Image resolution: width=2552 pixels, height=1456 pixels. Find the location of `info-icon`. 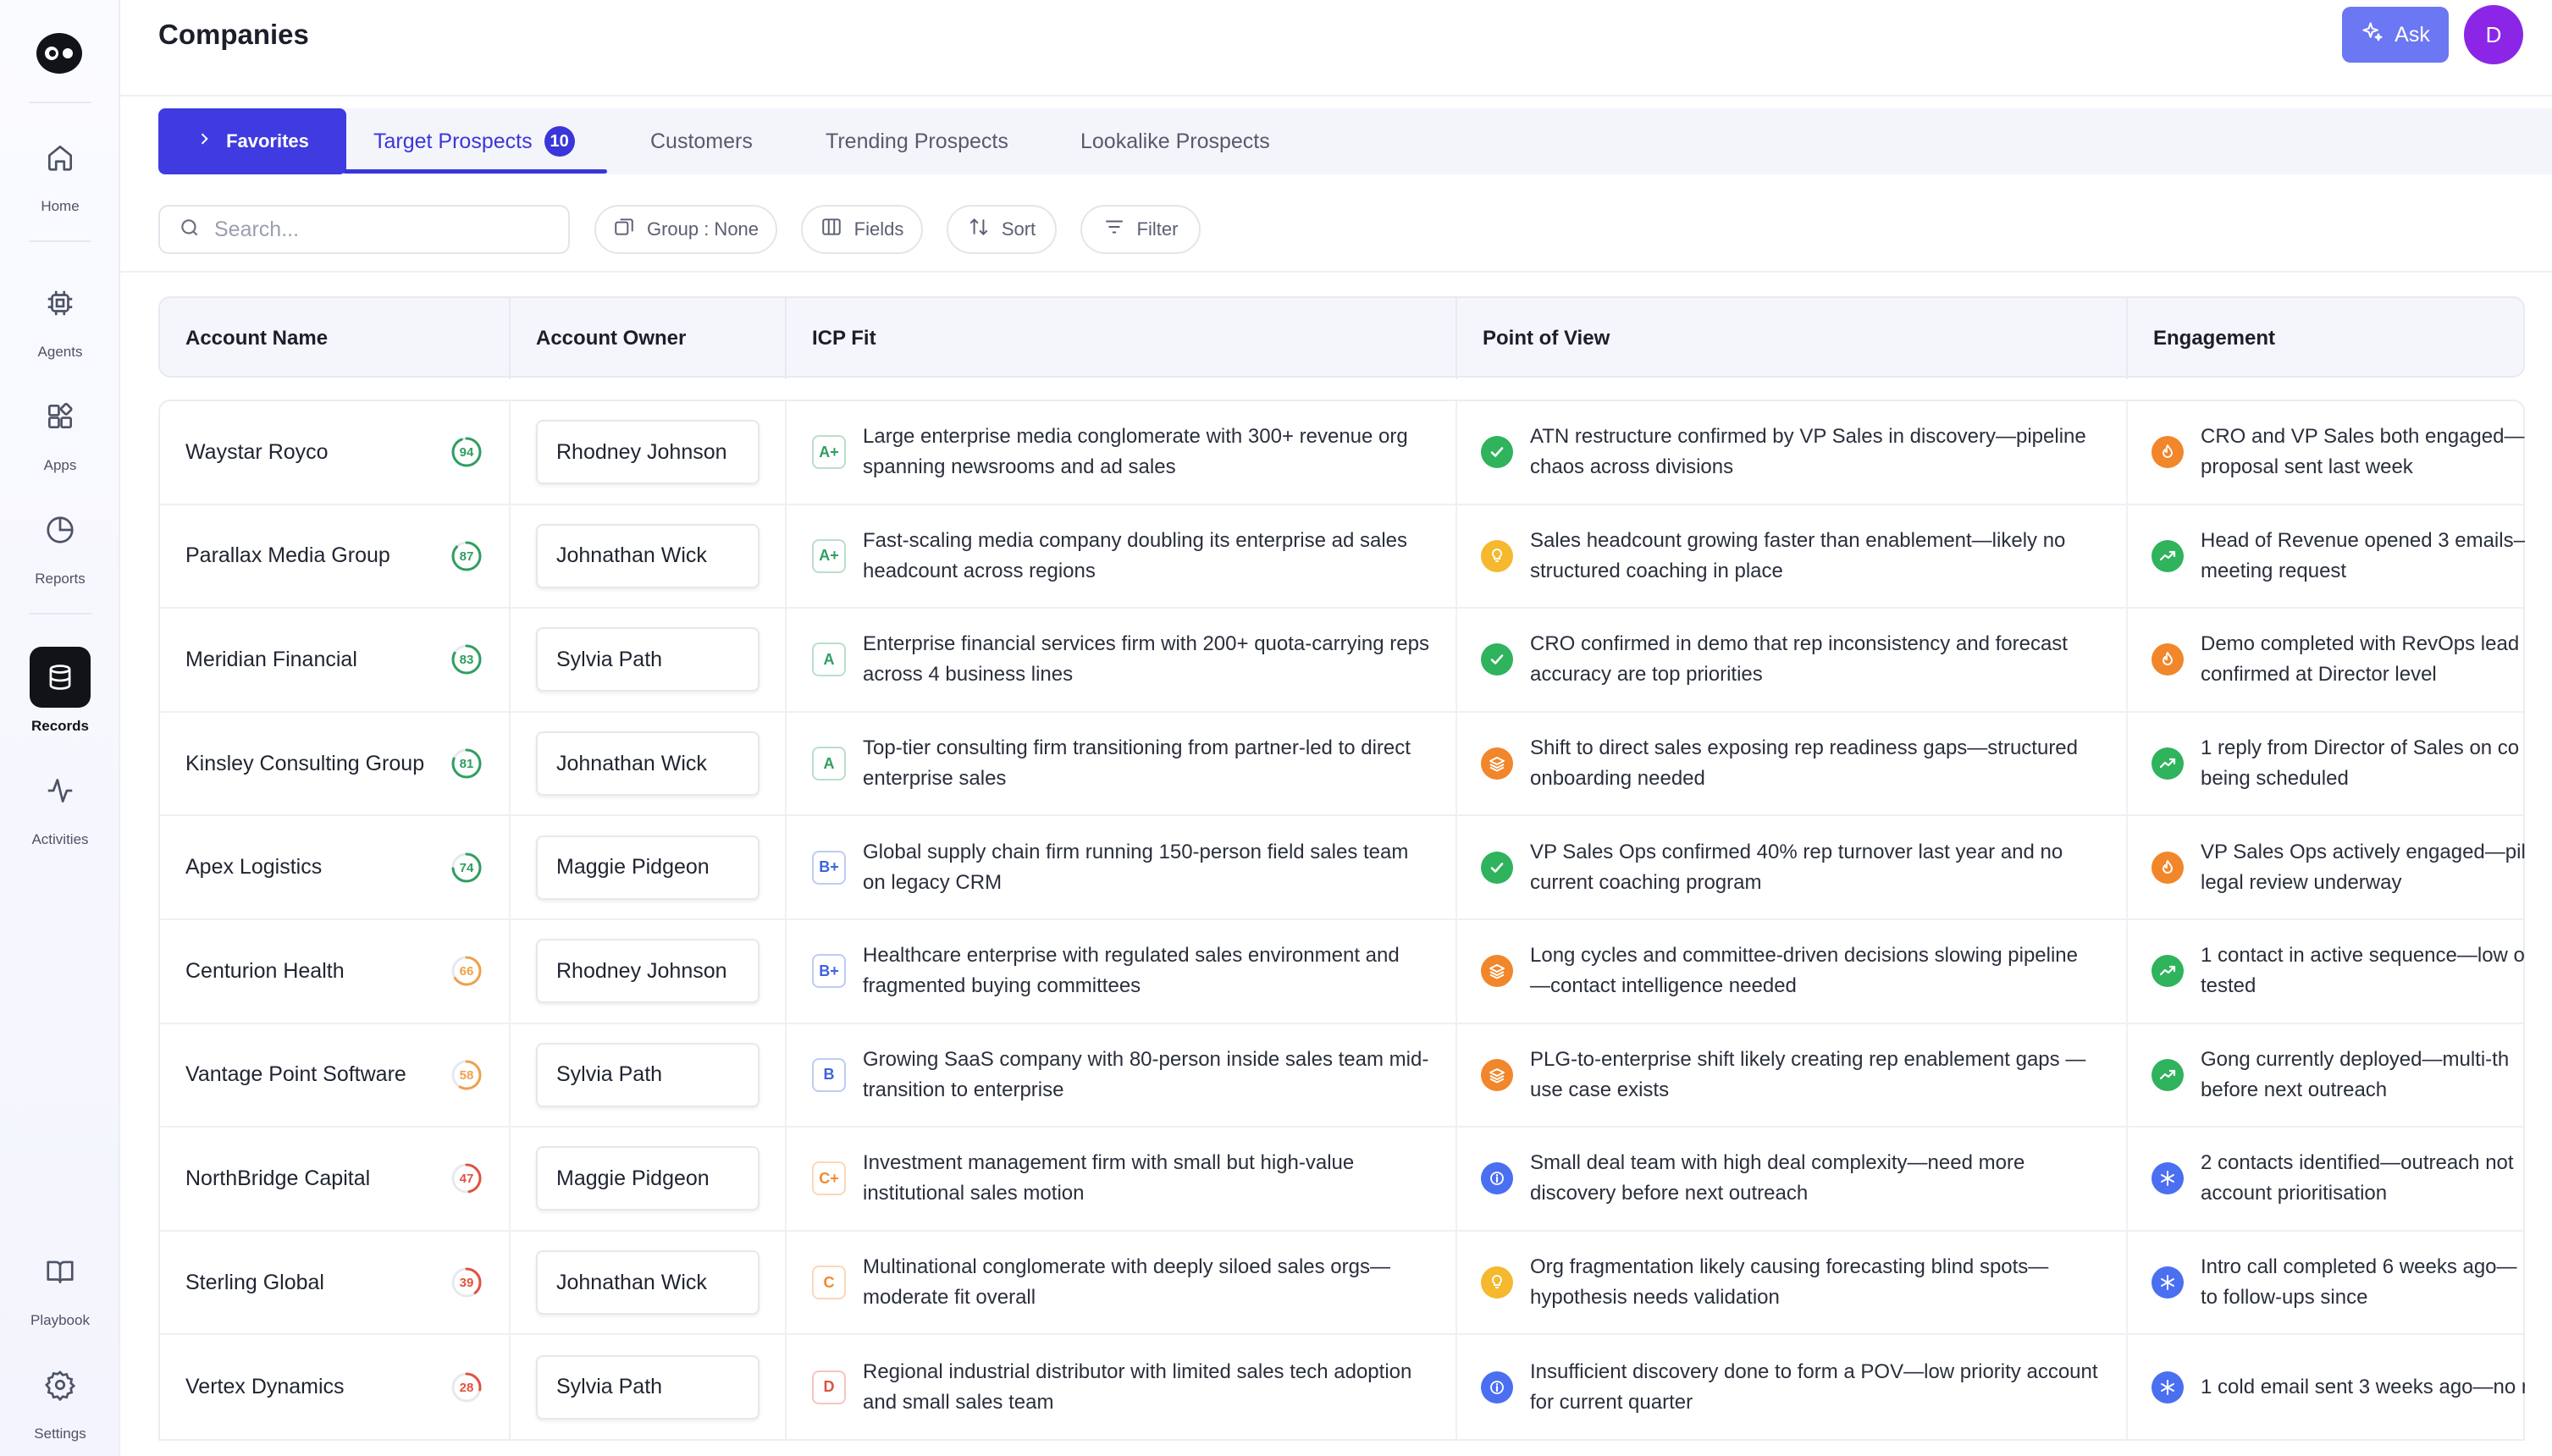

info-icon is located at coordinates (1497, 1387).